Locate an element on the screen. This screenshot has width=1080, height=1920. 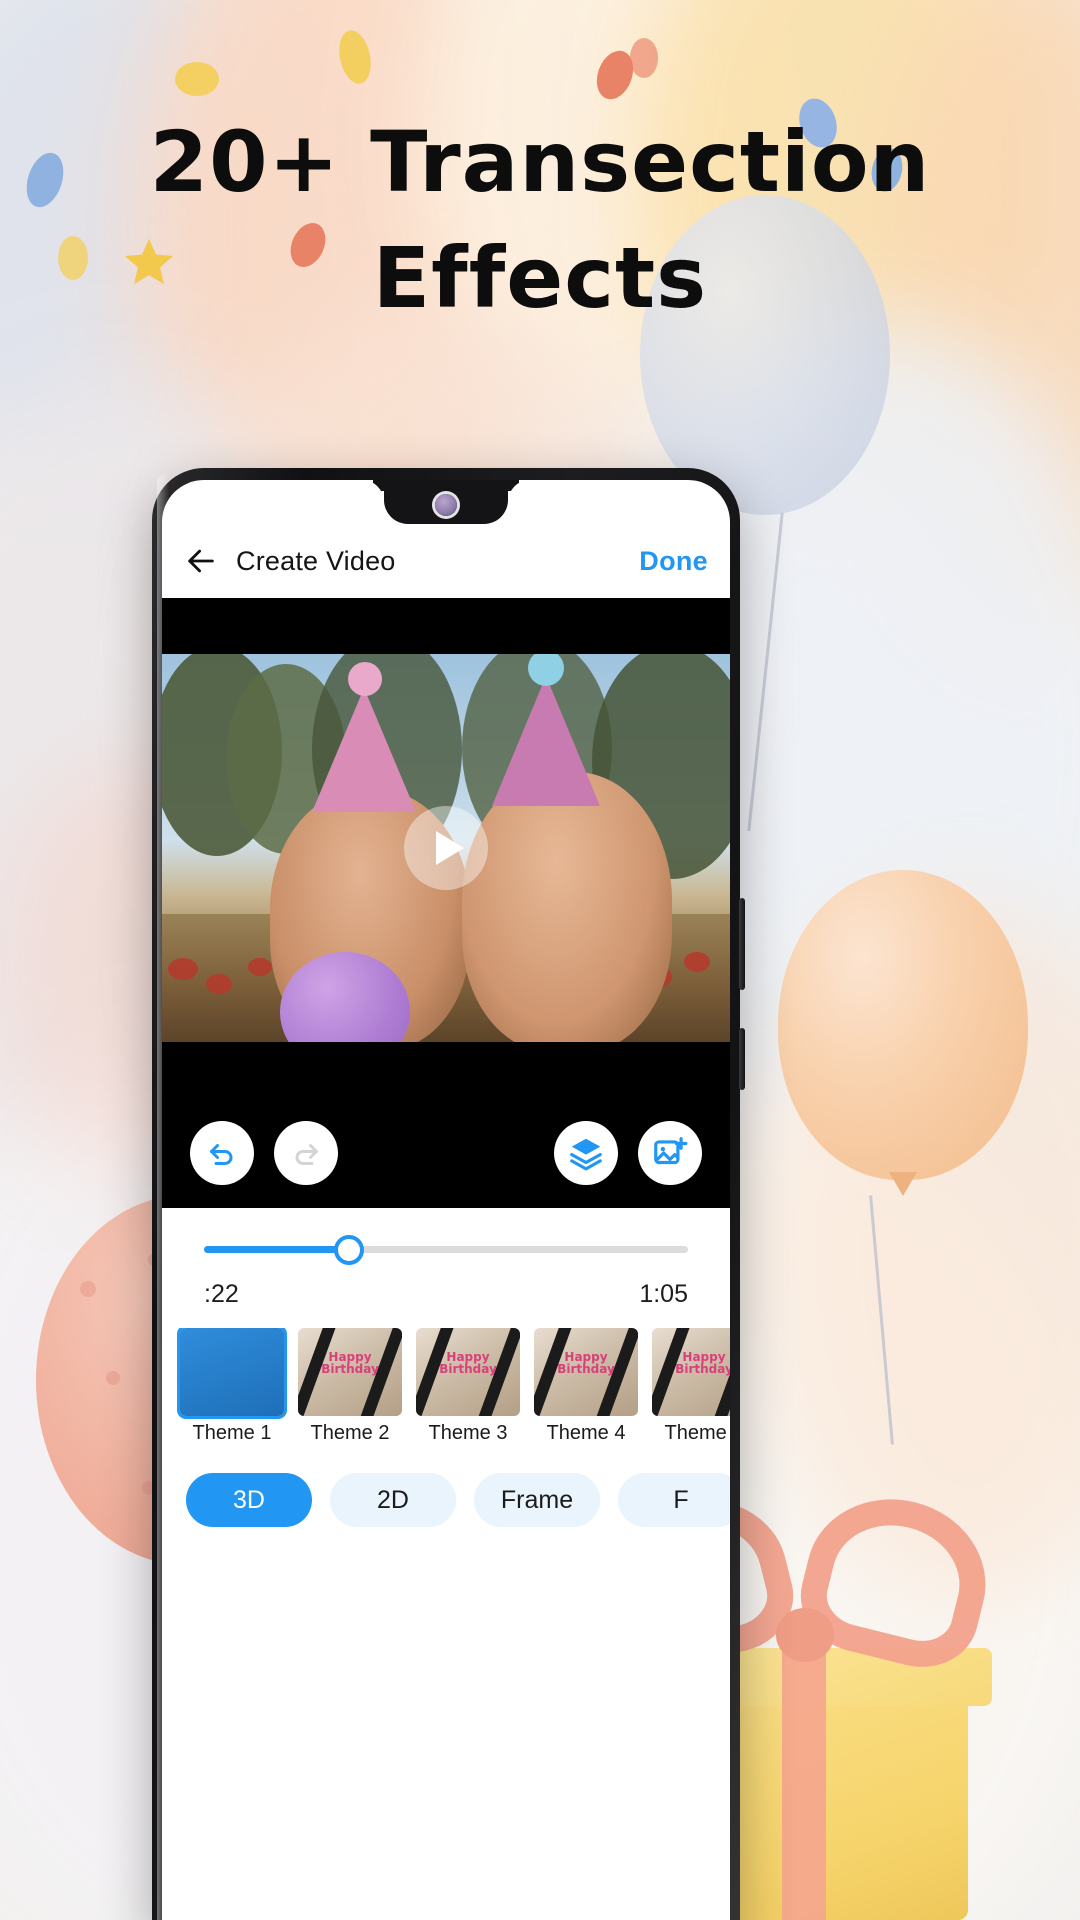
redo-icon is located at coordinates (306, 1154).